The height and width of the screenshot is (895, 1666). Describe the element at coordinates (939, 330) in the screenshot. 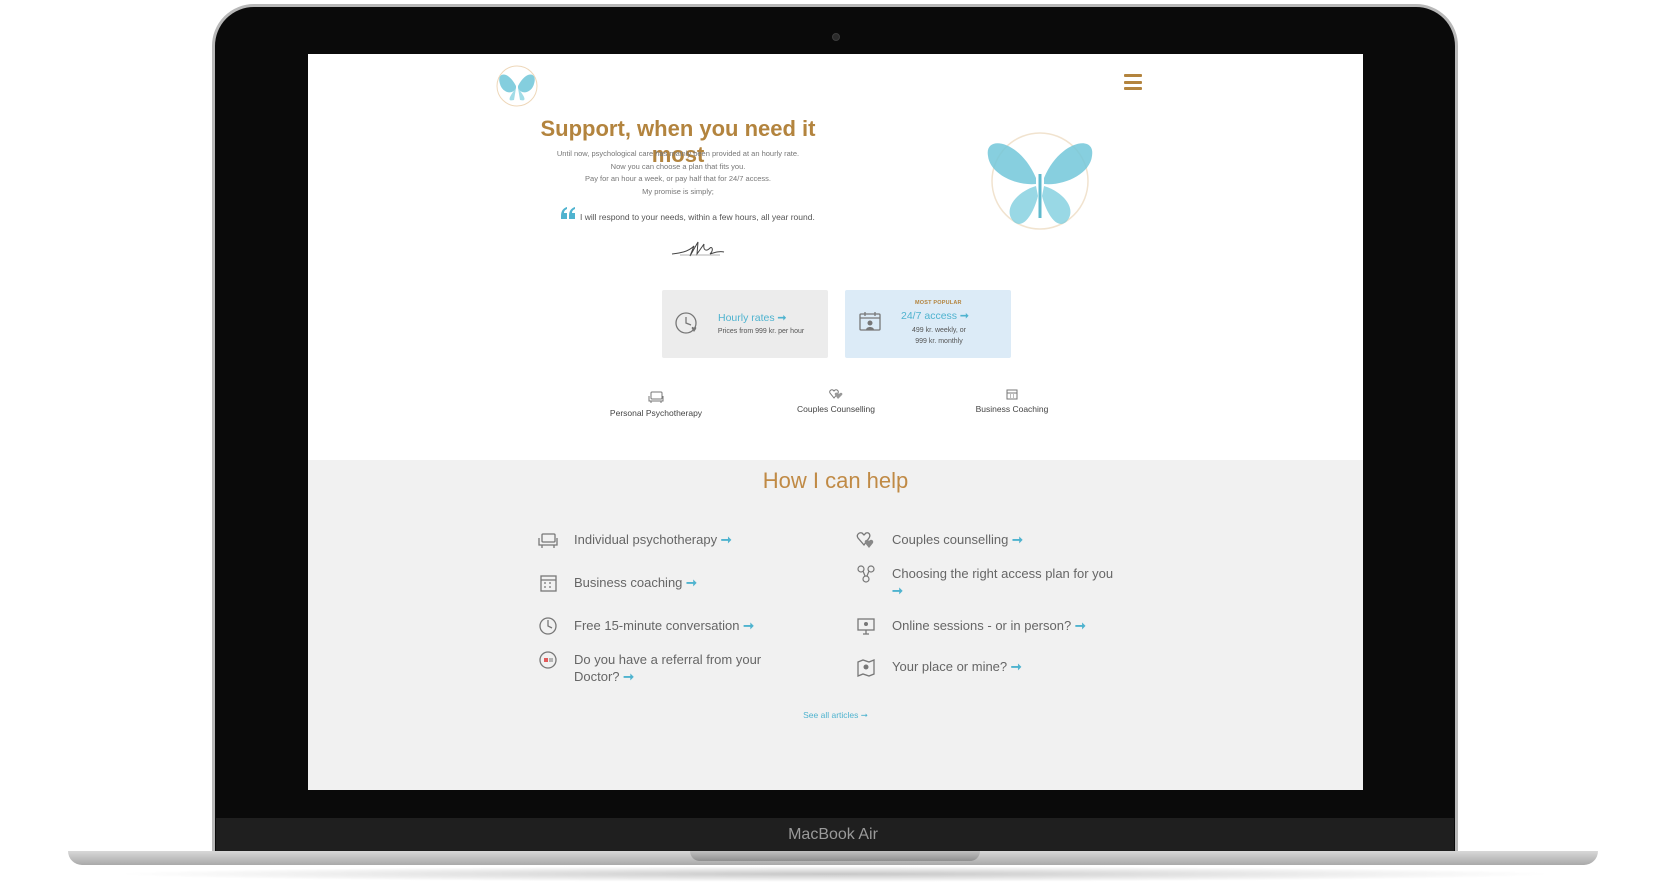

I see `price-weekly: 499 kr. weekly, or` at that location.